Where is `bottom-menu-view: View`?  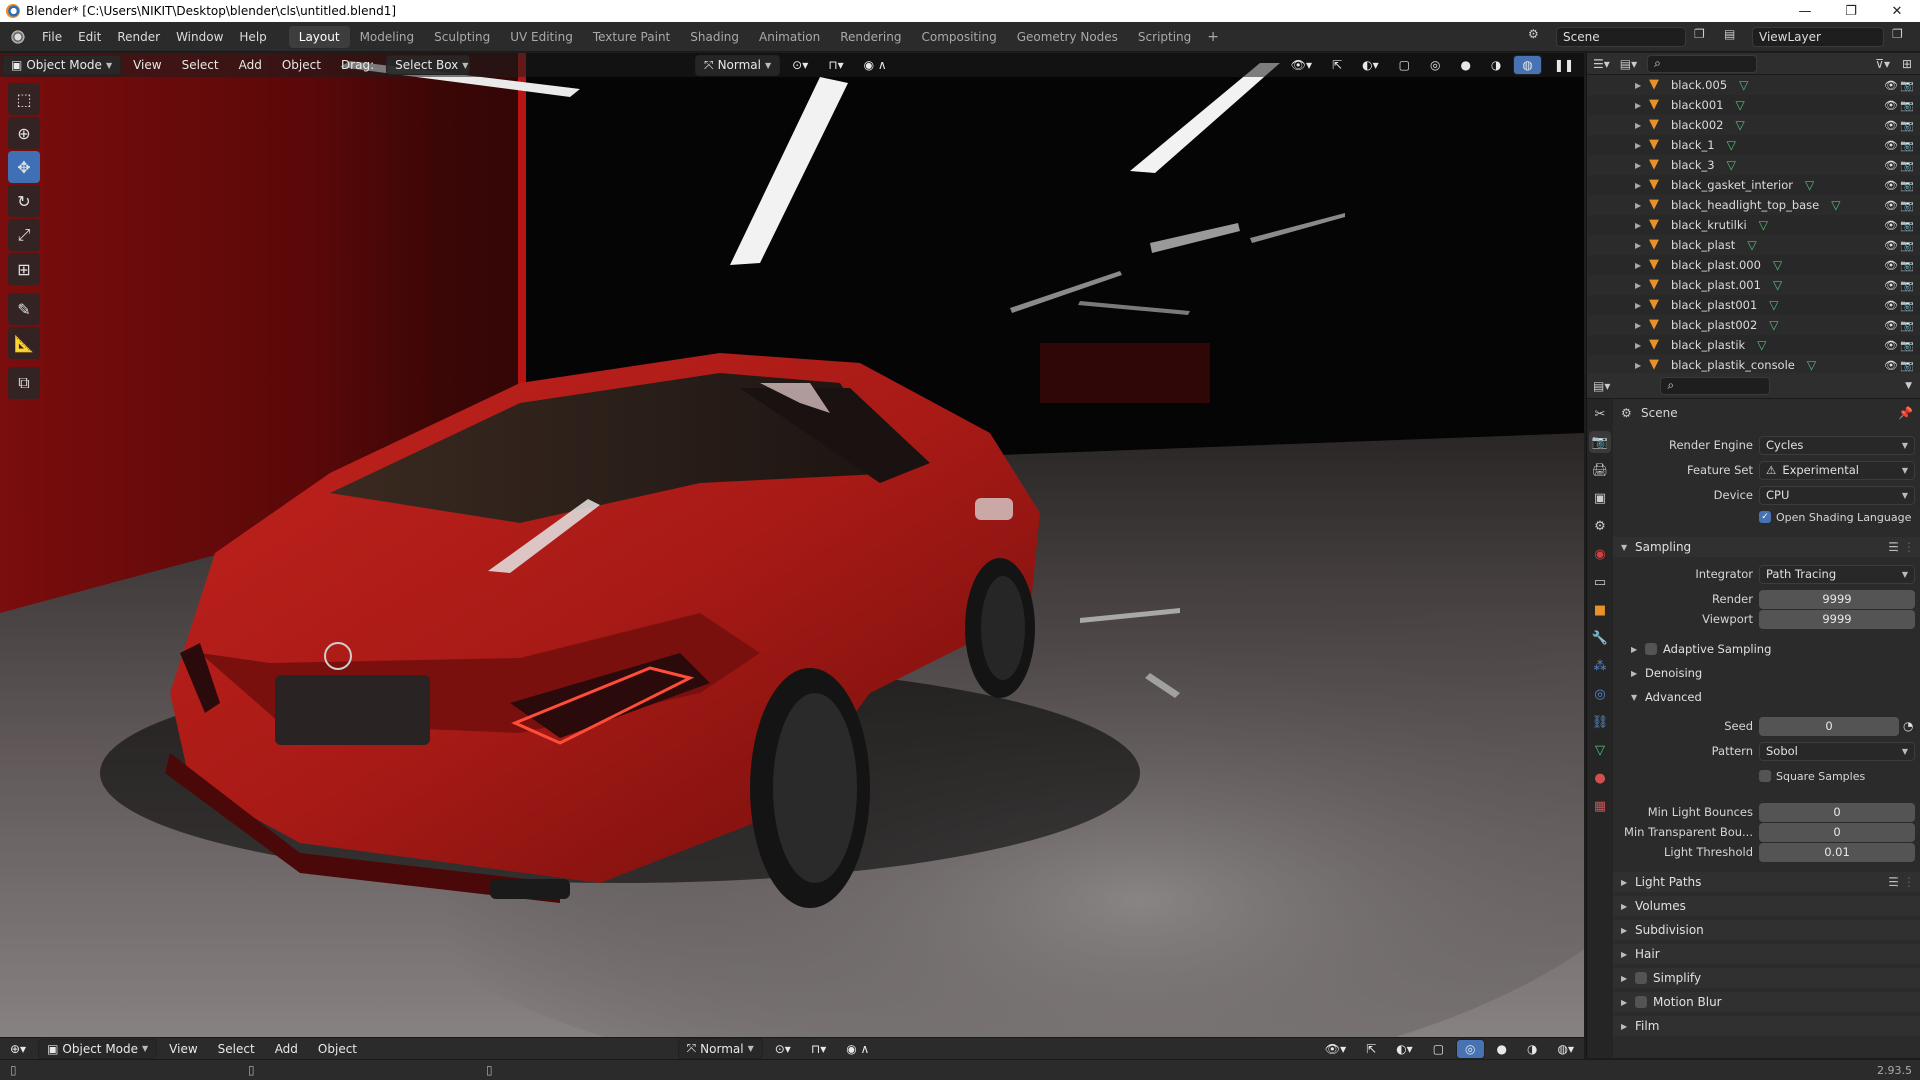 bottom-menu-view: View is located at coordinates (183, 1049).